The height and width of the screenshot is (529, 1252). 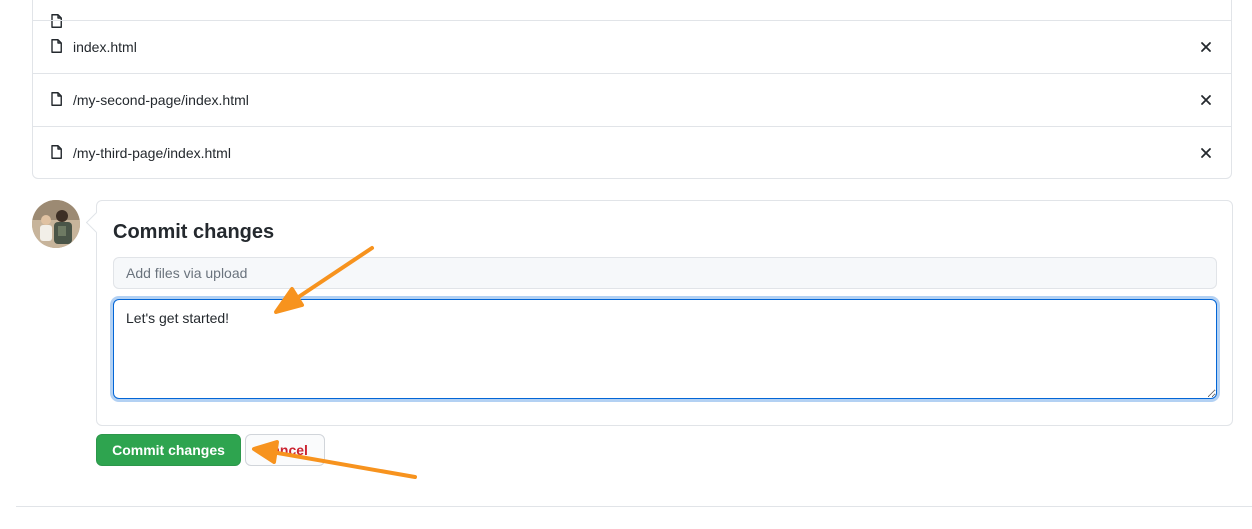 I want to click on file-name: index.html, so click(x=105, y=47).